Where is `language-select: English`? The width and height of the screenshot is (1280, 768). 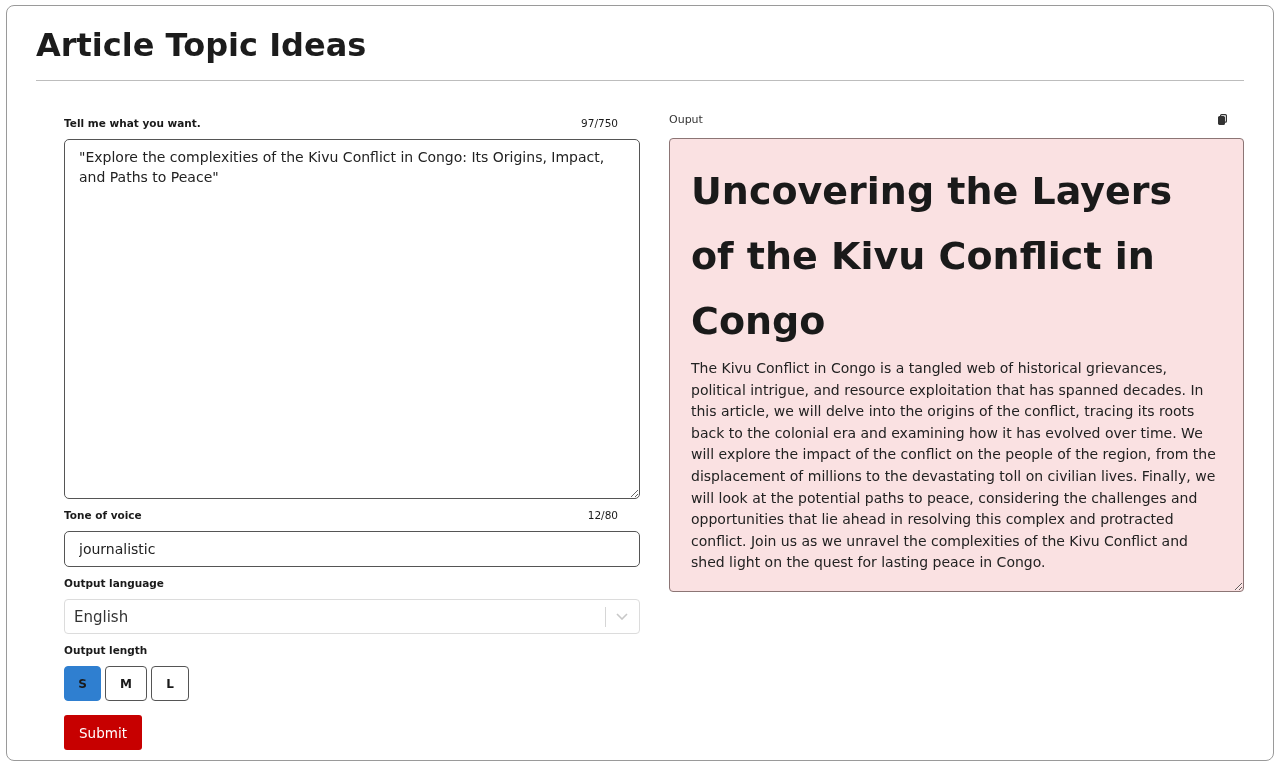 language-select: English is located at coordinates (352, 616).